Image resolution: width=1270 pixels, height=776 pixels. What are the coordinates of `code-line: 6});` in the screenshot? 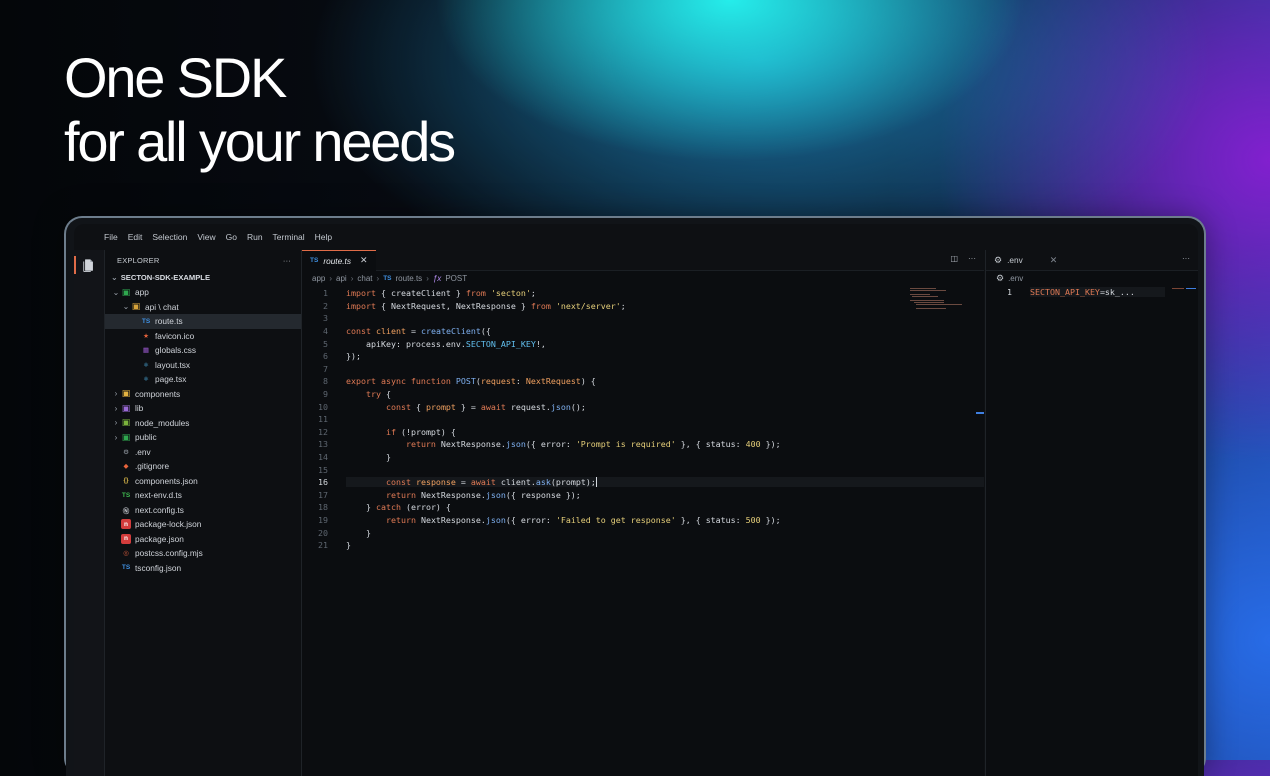 It's located at (643, 356).